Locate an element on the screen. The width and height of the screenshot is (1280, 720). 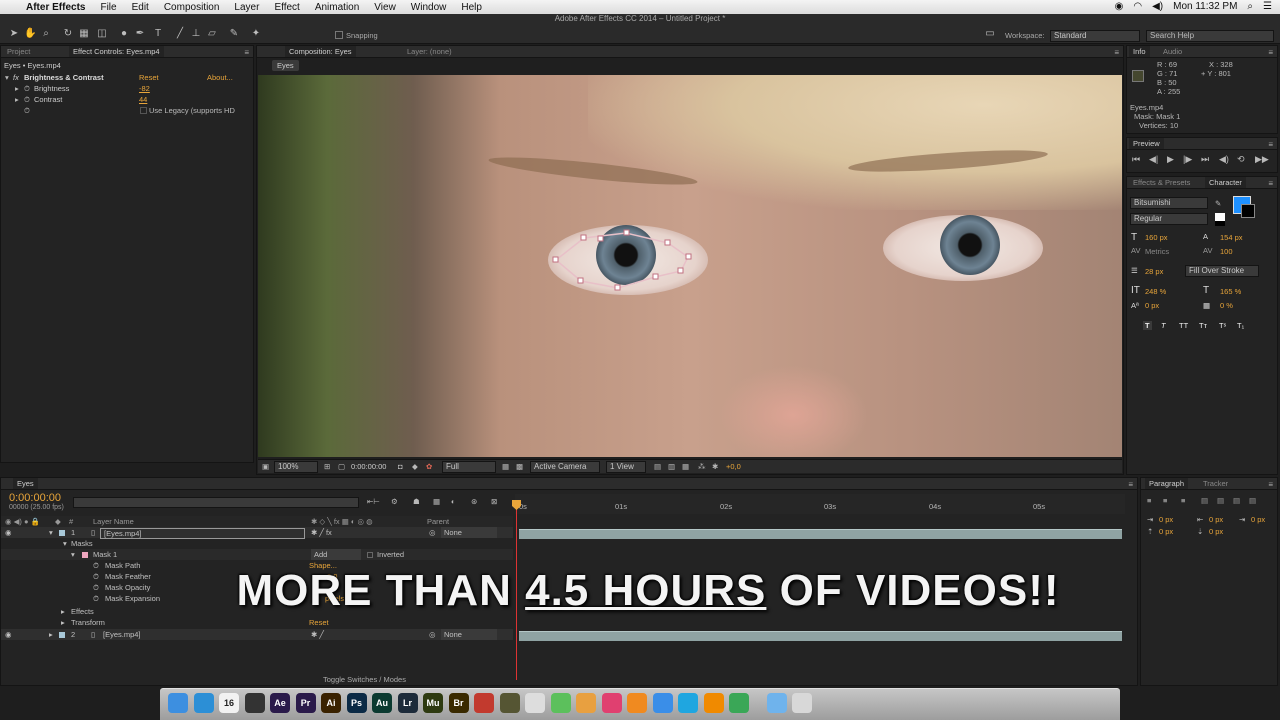
align-center-icon: ≡ is located at coordinates (1165, 500).